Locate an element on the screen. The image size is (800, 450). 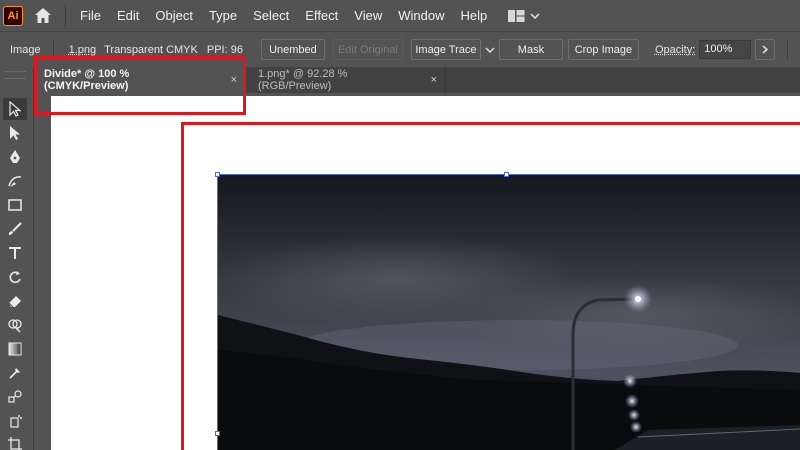
illustrator-logo: Ai is located at coordinates (13, 15).